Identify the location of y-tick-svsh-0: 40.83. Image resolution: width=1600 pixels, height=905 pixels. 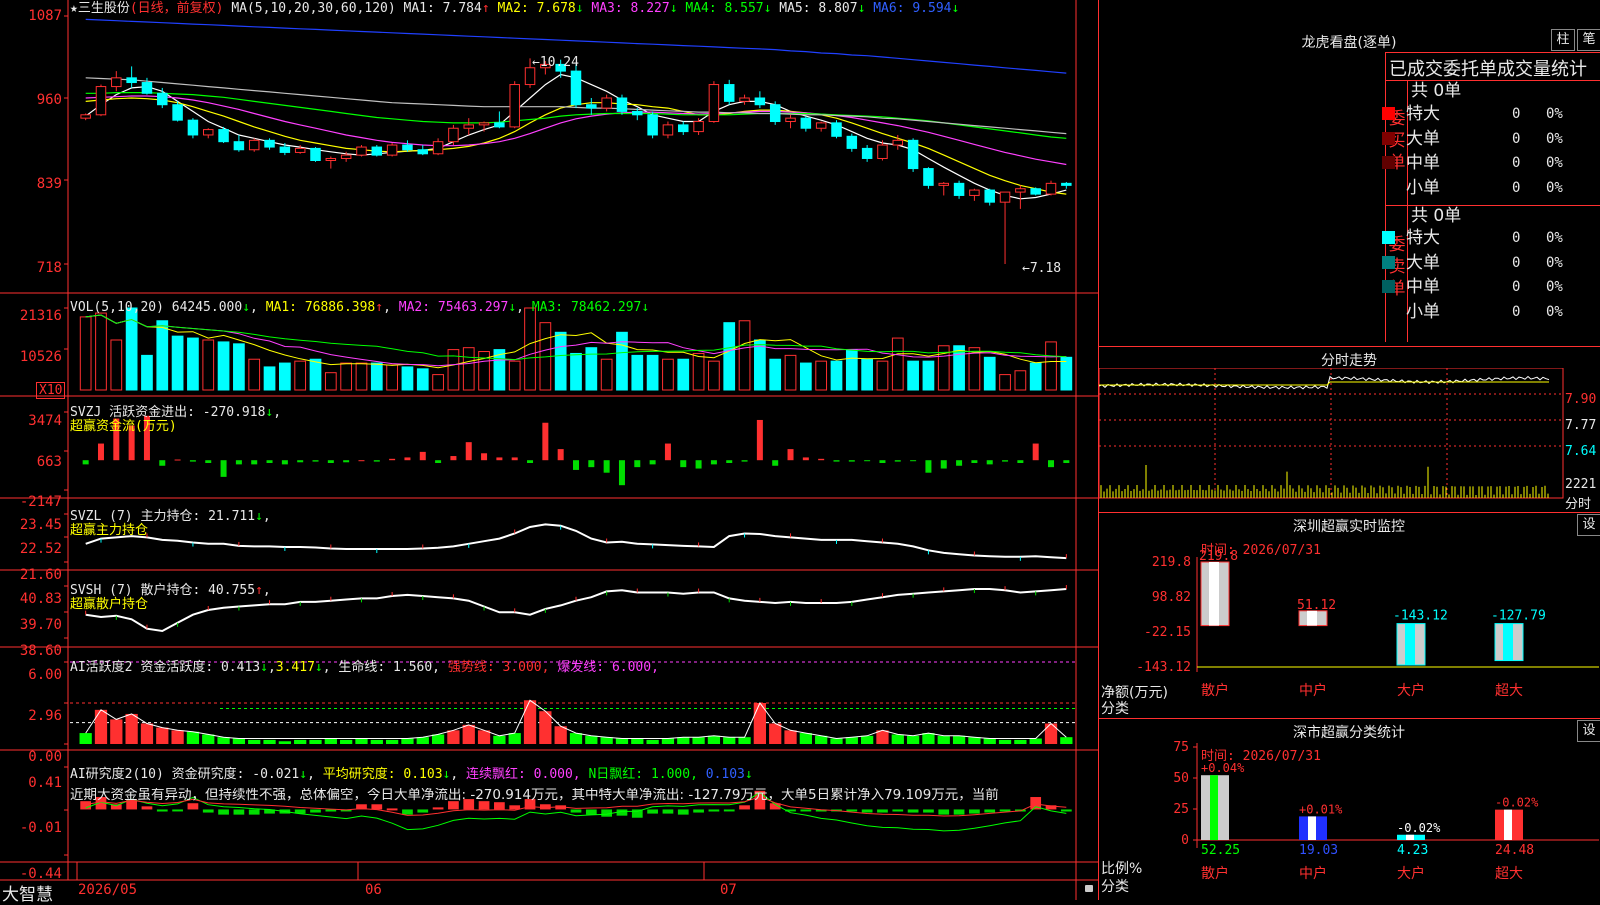
(40, 599).